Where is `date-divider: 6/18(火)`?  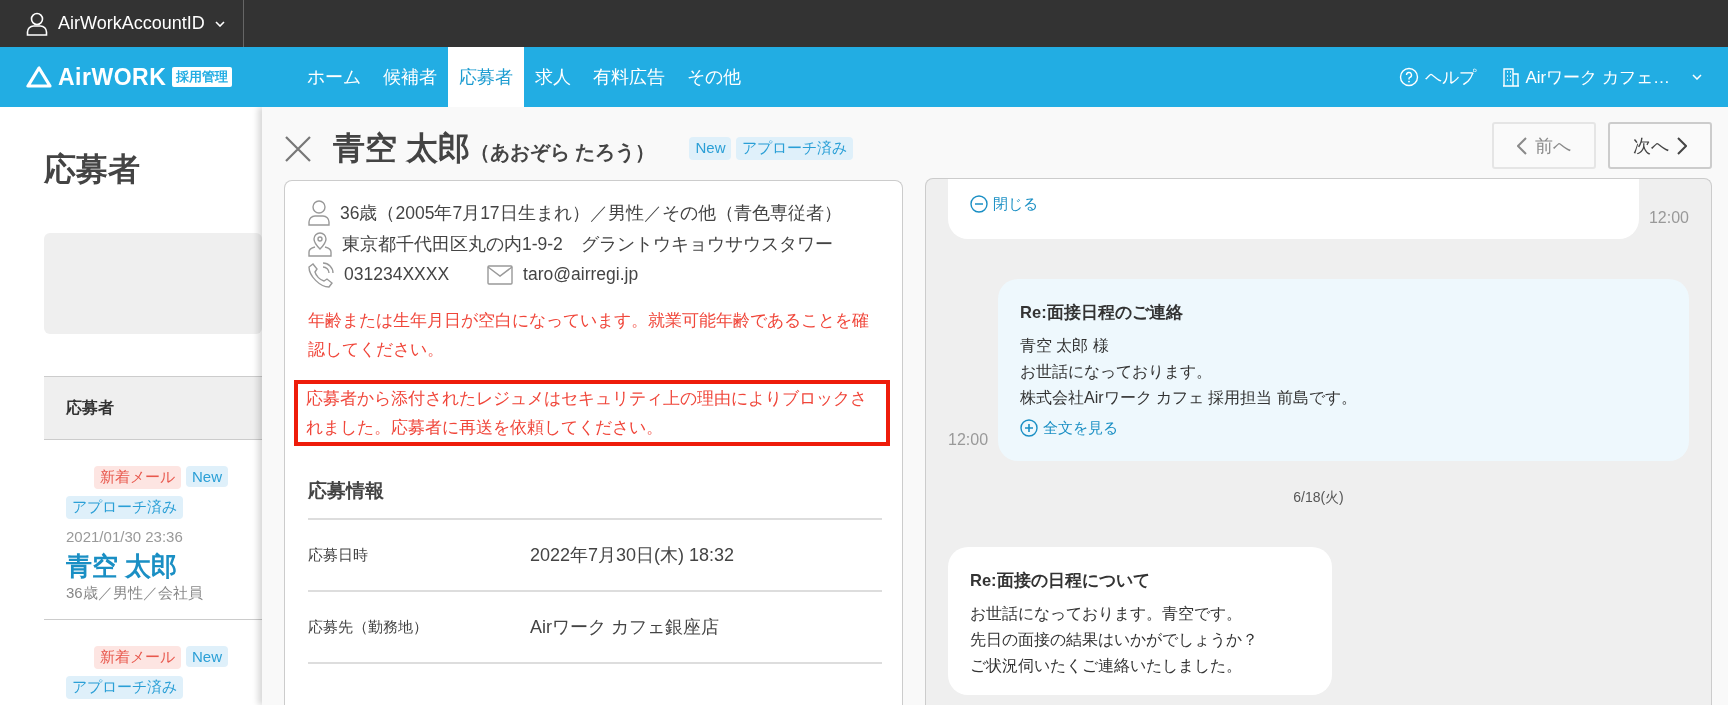
date-divider: 6/18(火) is located at coordinates (1318, 498).